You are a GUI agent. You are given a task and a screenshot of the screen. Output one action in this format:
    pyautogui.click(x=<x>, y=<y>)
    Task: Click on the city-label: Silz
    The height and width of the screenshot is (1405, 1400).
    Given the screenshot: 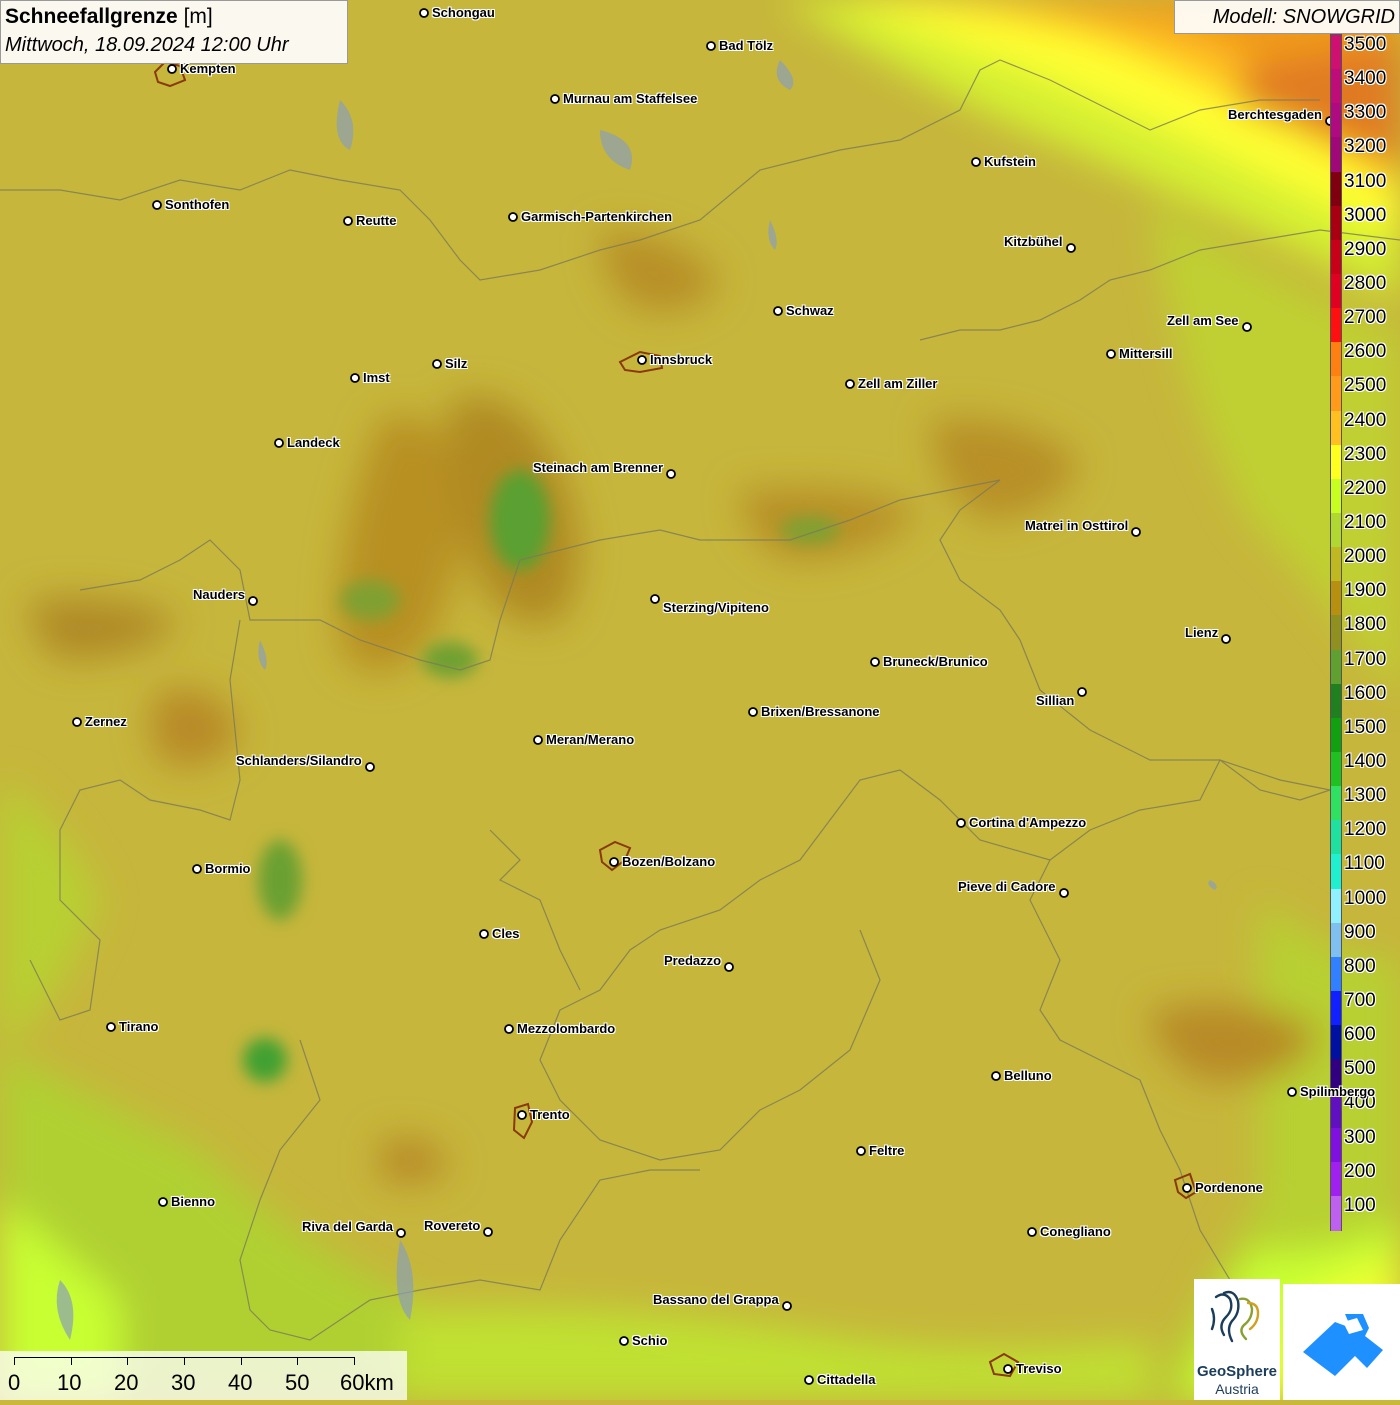 What is the action you would take?
    pyautogui.click(x=456, y=363)
    